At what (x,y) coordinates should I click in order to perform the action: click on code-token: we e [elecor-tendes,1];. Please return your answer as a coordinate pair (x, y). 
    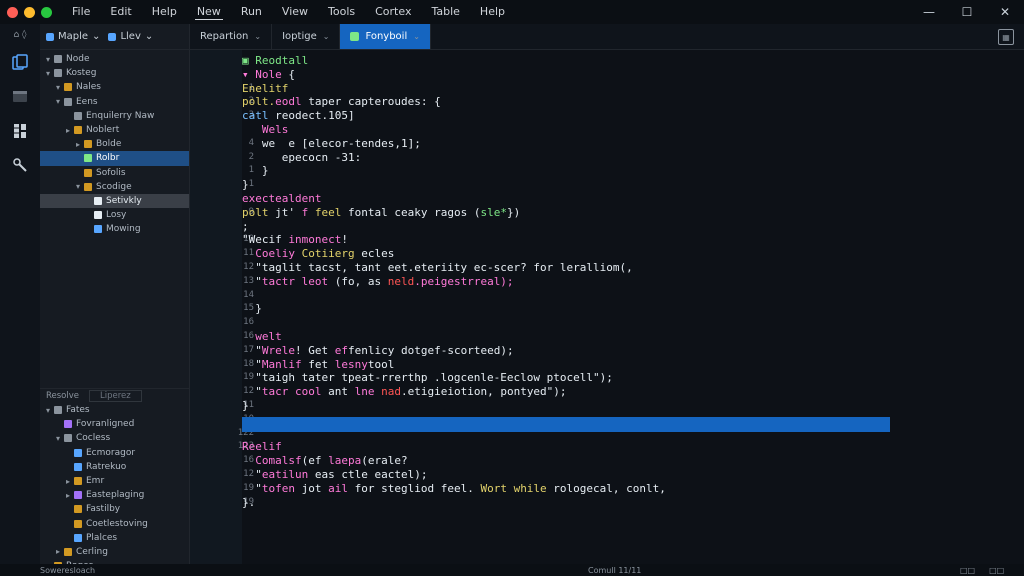
    Looking at the image, I should click on (341, 143).